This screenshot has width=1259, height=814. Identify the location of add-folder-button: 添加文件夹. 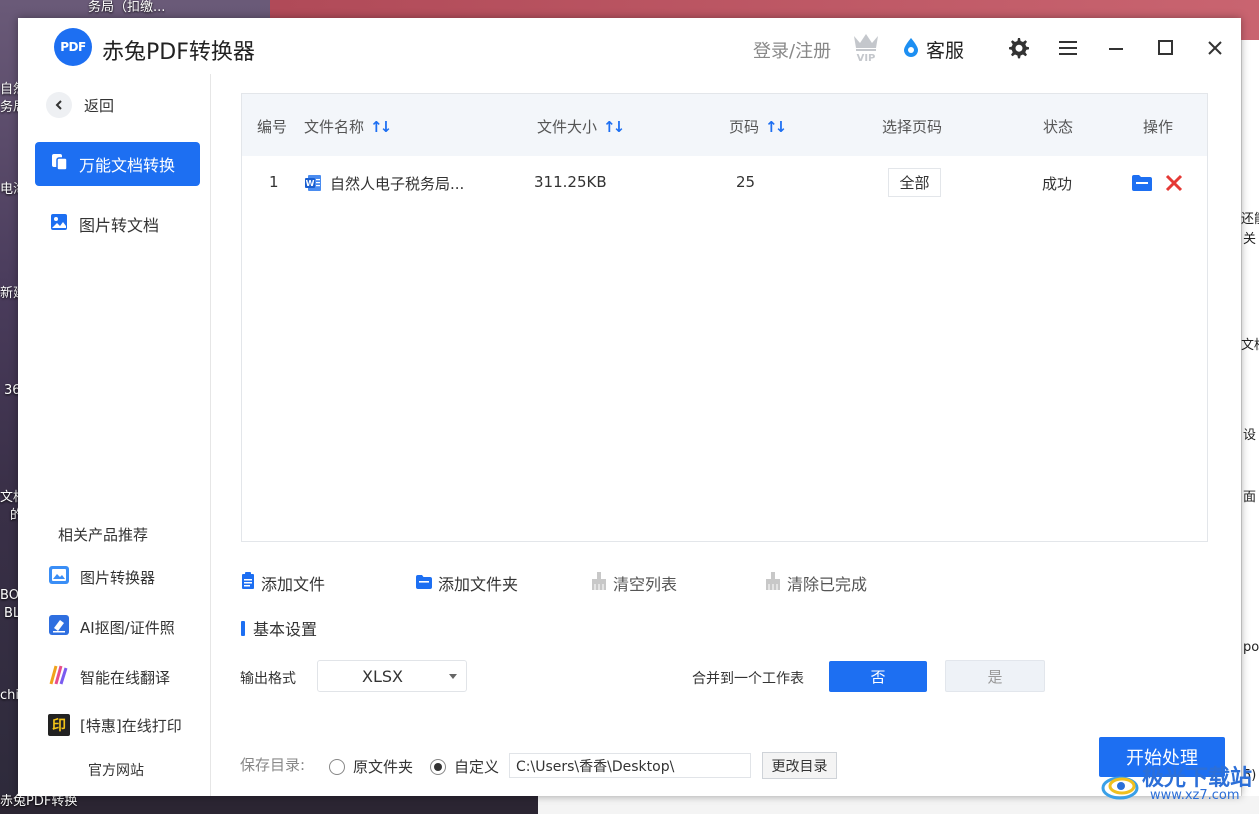
(467, 583).